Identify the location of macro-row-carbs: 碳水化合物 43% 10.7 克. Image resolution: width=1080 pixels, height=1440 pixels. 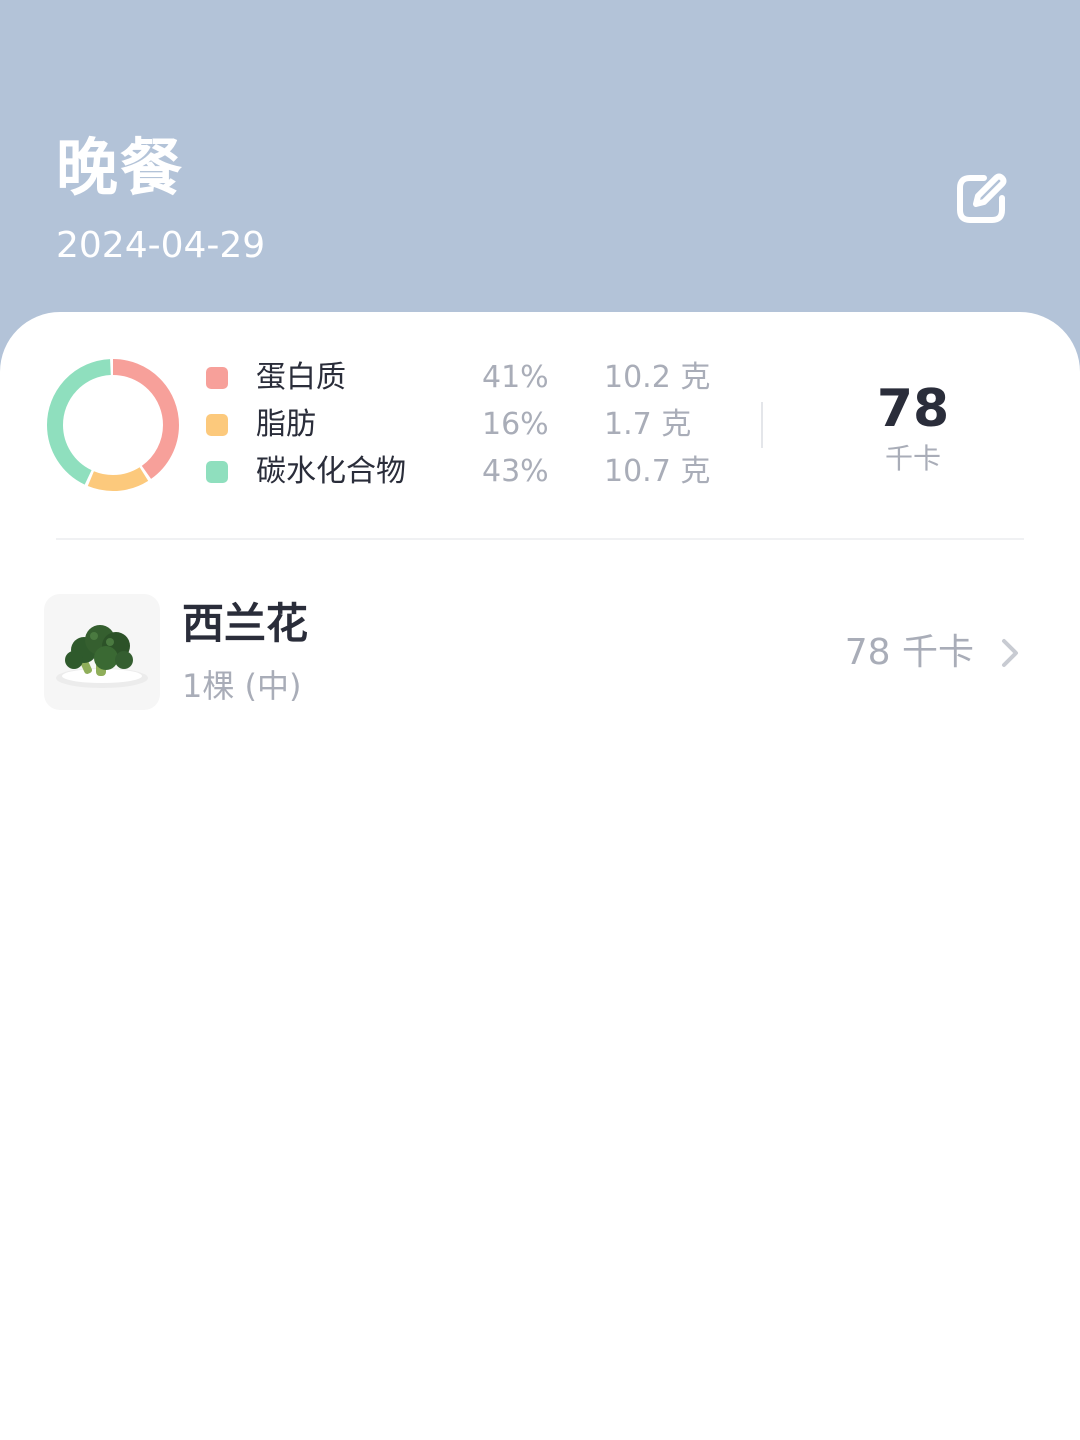
(464, 472).